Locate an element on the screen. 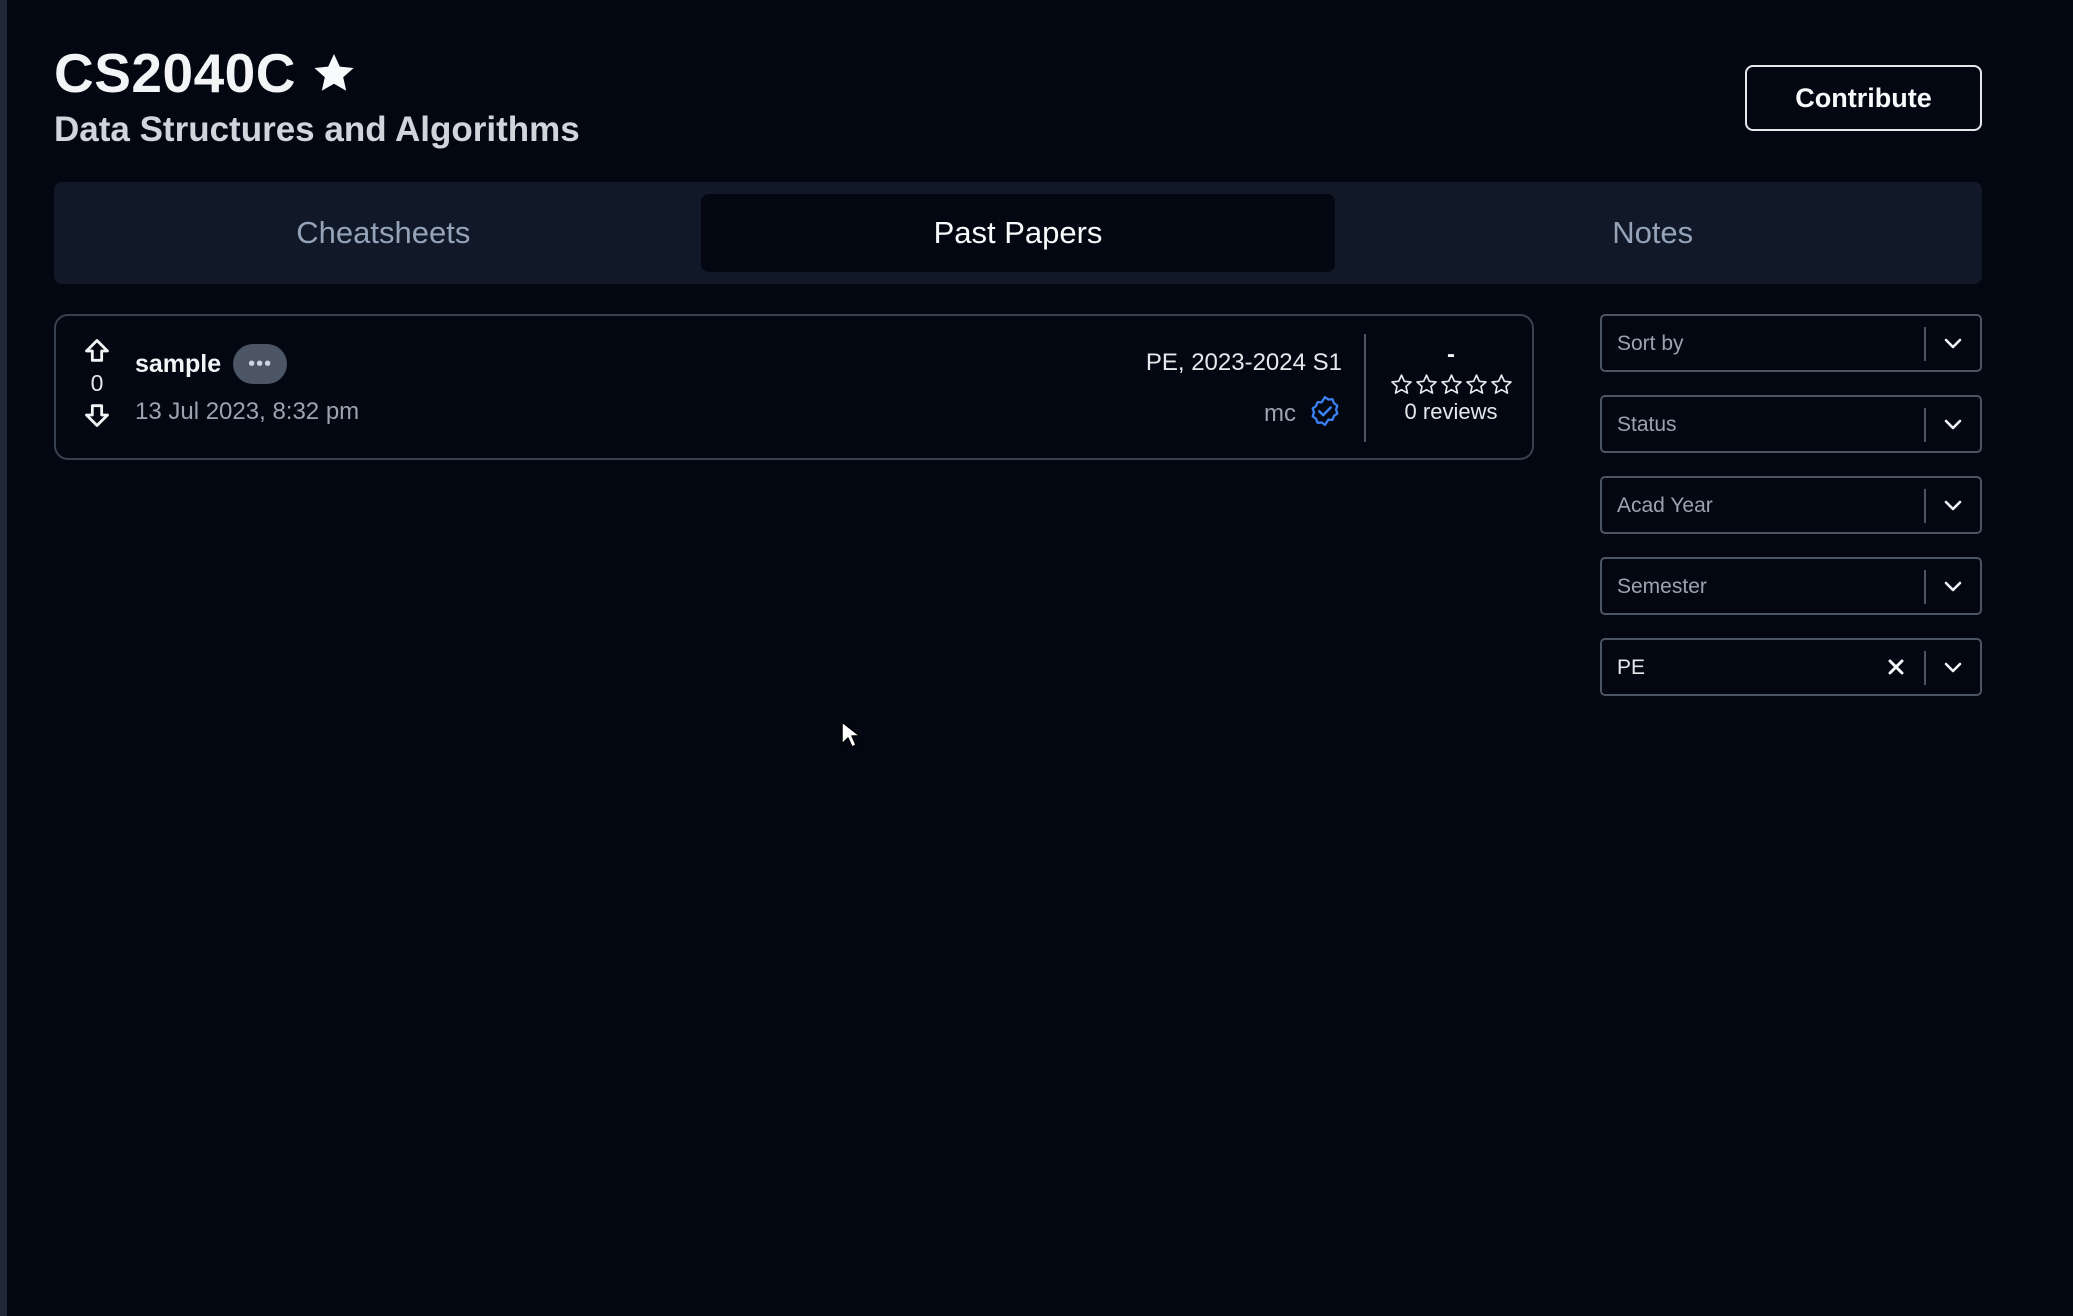 The height and width of the screenshot is (1316, 2073). semester-select: Semester is located at coordinates (1791, 586).